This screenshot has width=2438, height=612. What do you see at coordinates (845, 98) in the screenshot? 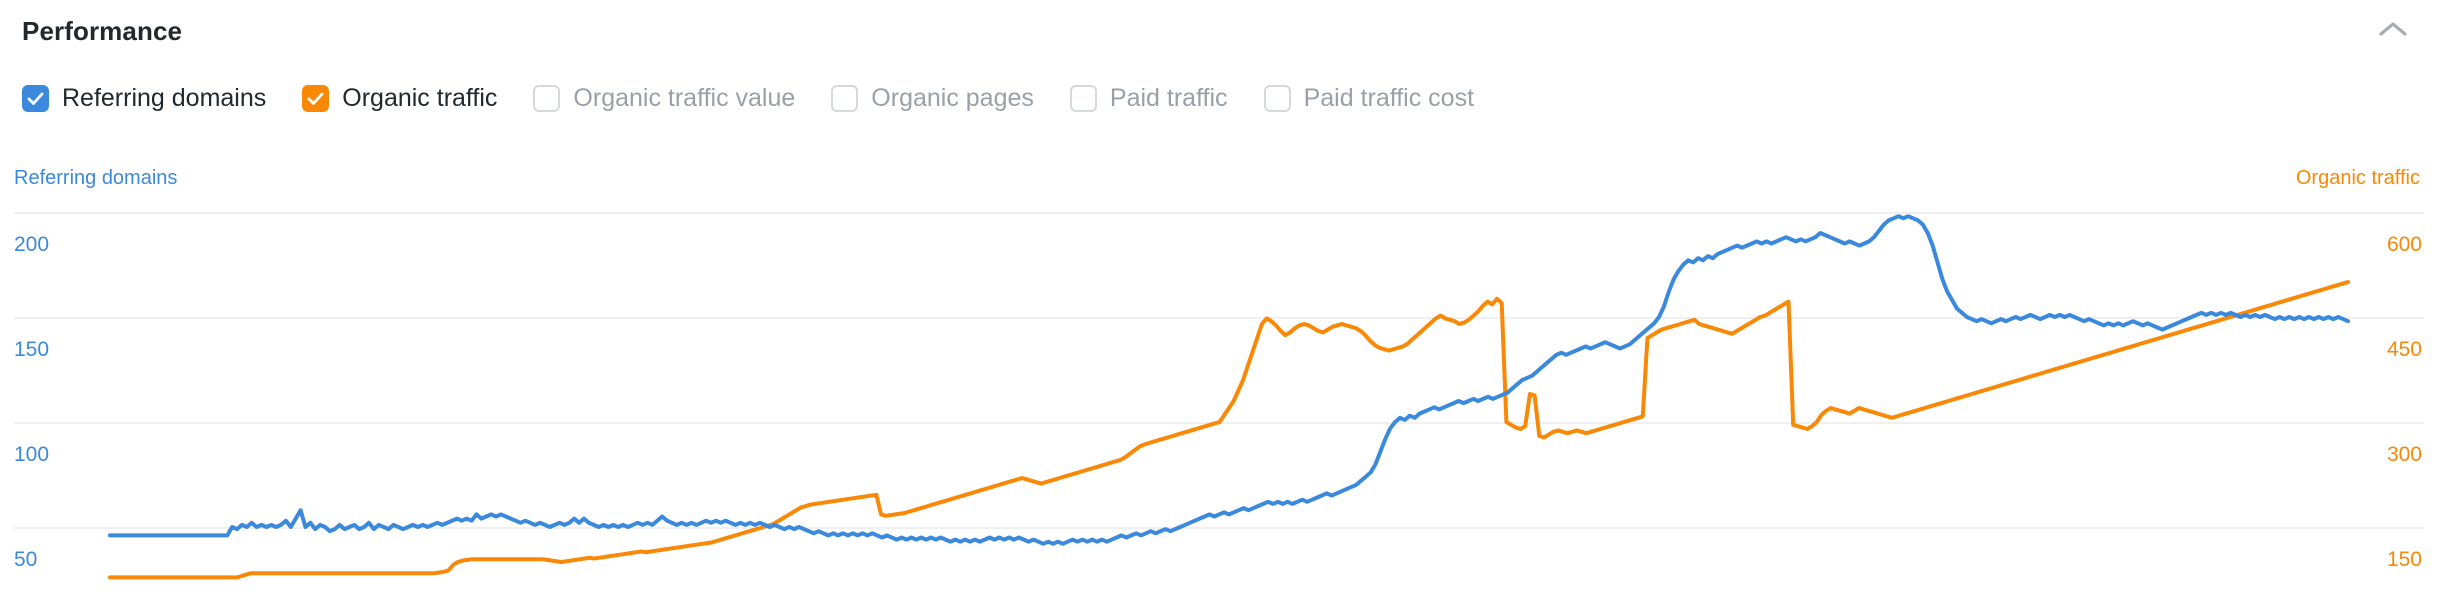
I see `checkbox-organic-pages` at bounding box center [845, 98].